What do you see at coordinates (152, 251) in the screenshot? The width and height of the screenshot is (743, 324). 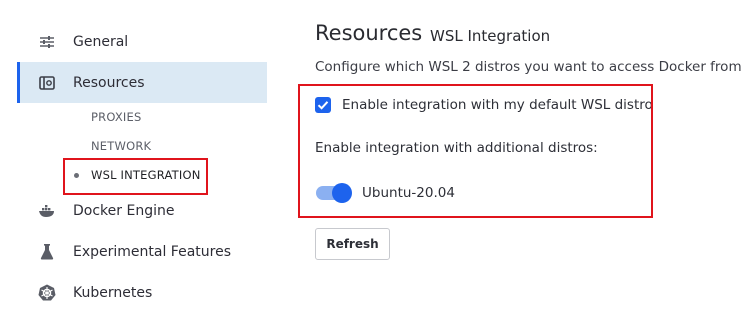 I see `sidebar-item-label: Experimental Features` at bounding box center [152, 251].